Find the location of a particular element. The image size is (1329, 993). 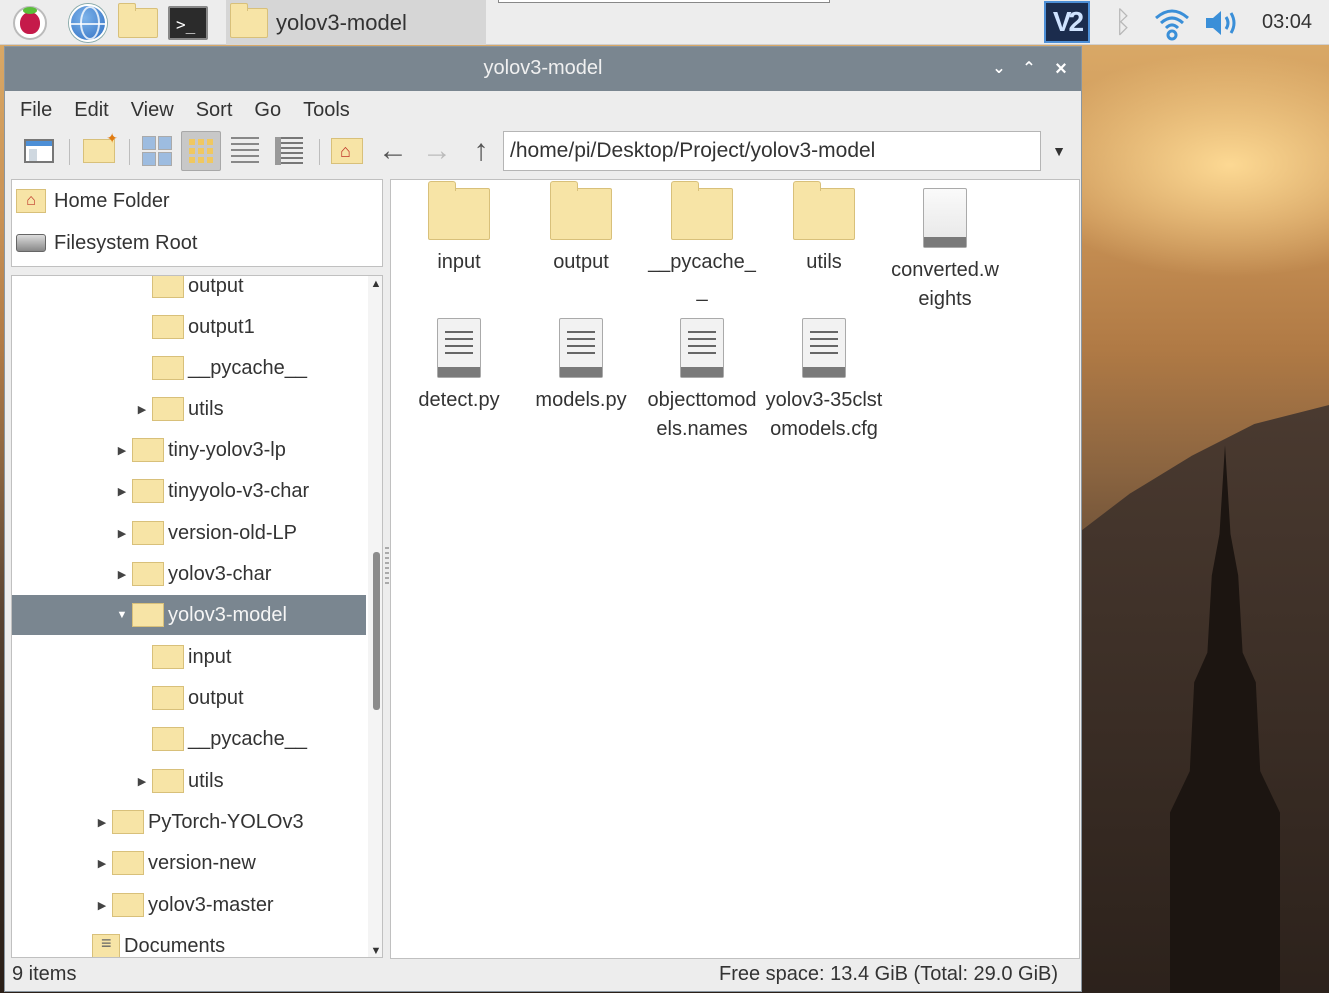

tree-item-label: tinyyolo-v3-char is located at coordinates (239, 490).